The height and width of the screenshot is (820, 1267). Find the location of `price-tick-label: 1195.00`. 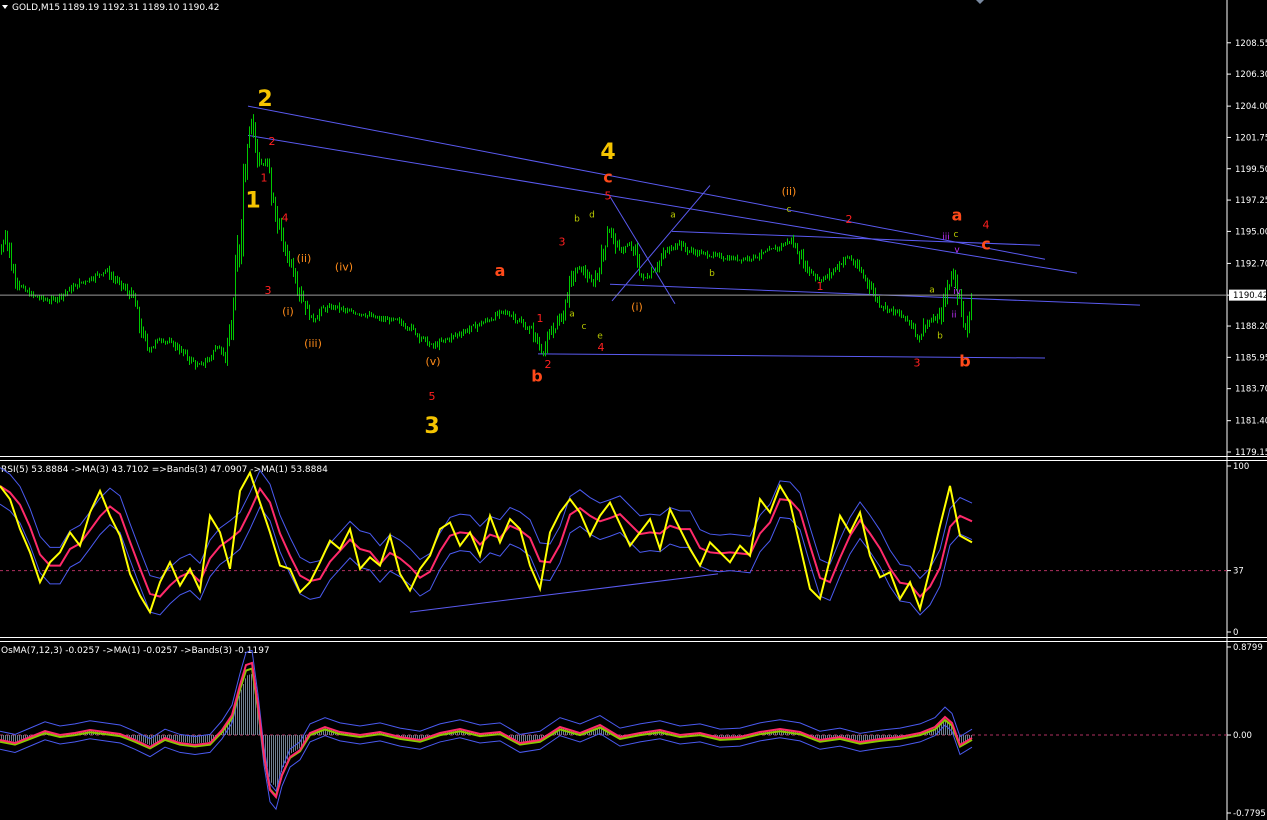

price-tick-label: 1195.00 is located at coordinates (1251, 232).